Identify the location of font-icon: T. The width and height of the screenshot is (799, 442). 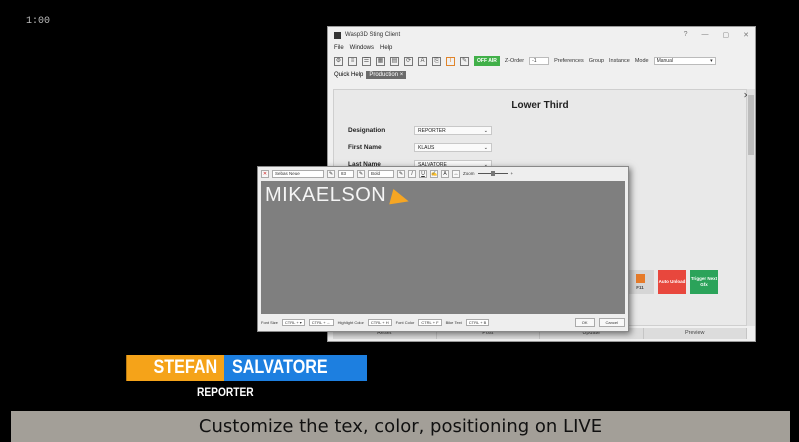
(450, 61).